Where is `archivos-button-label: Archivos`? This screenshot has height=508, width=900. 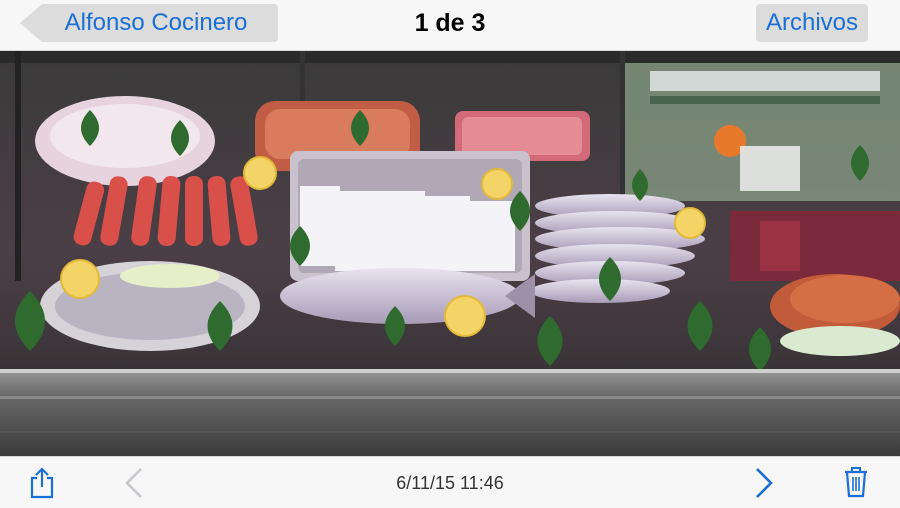
archivos-button-label: Archivos is located at coordinates (811, 22).